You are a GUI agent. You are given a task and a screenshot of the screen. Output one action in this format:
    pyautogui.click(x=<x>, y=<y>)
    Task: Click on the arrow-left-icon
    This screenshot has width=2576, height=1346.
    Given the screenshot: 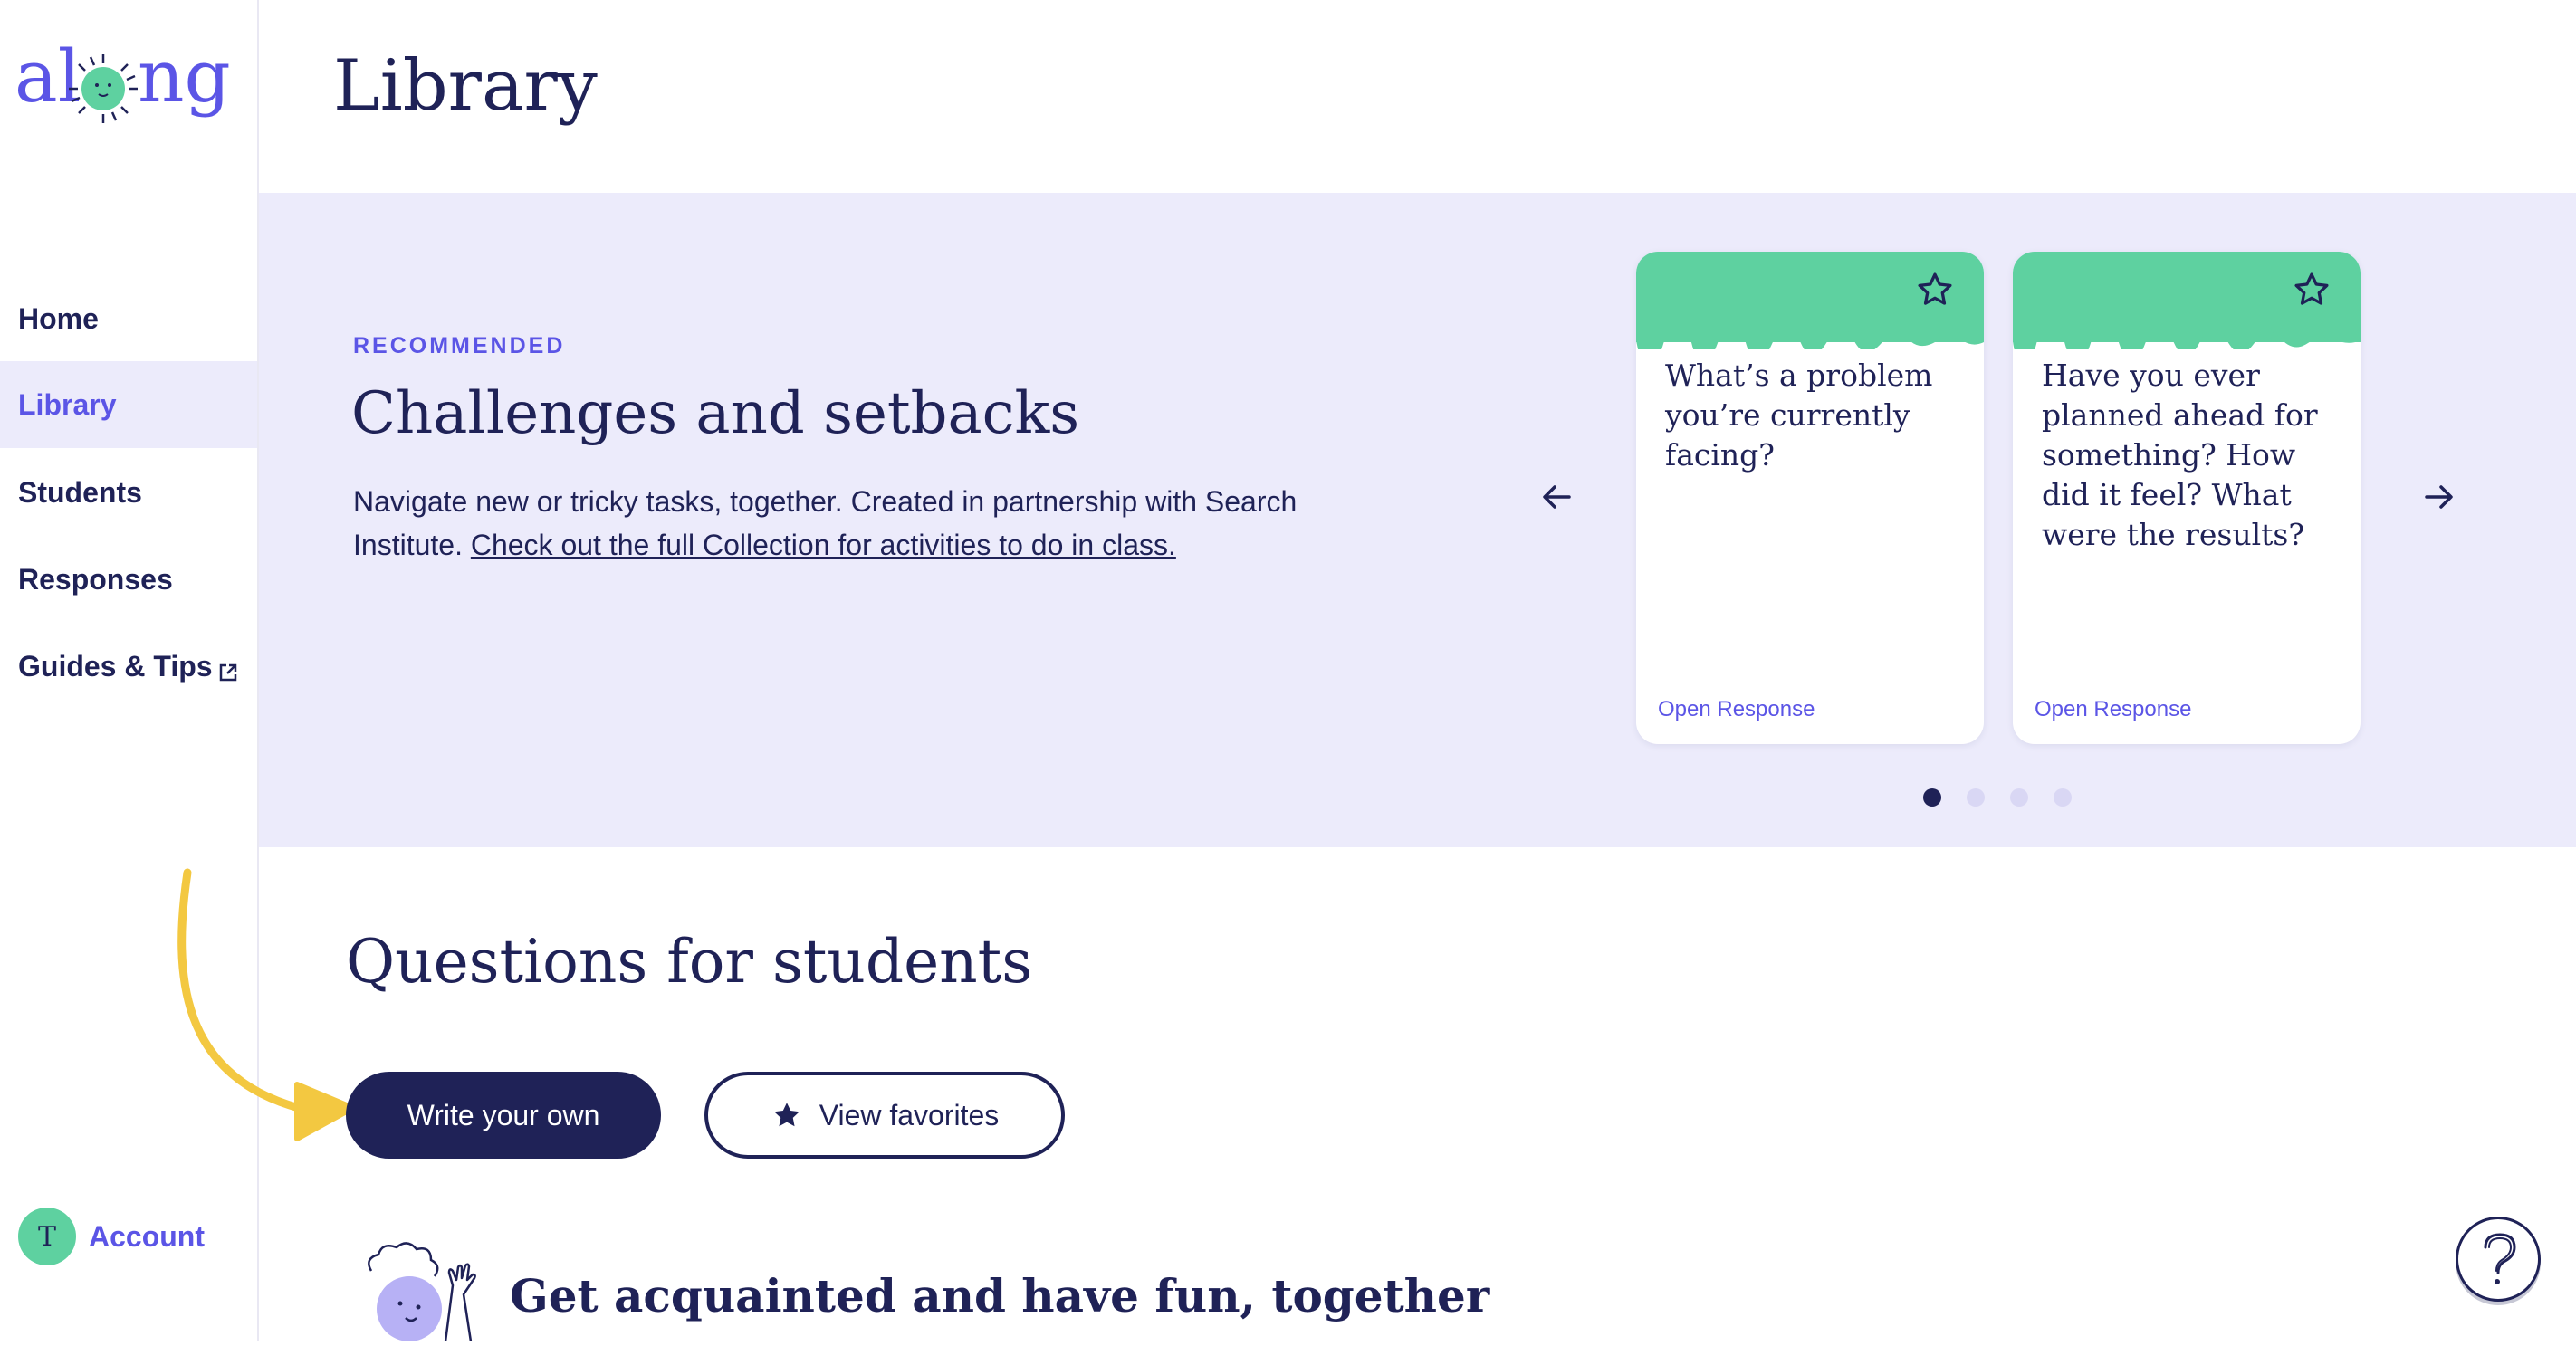 What is the action you would take?
    pyautogui.click(x=1557, y=497)
    